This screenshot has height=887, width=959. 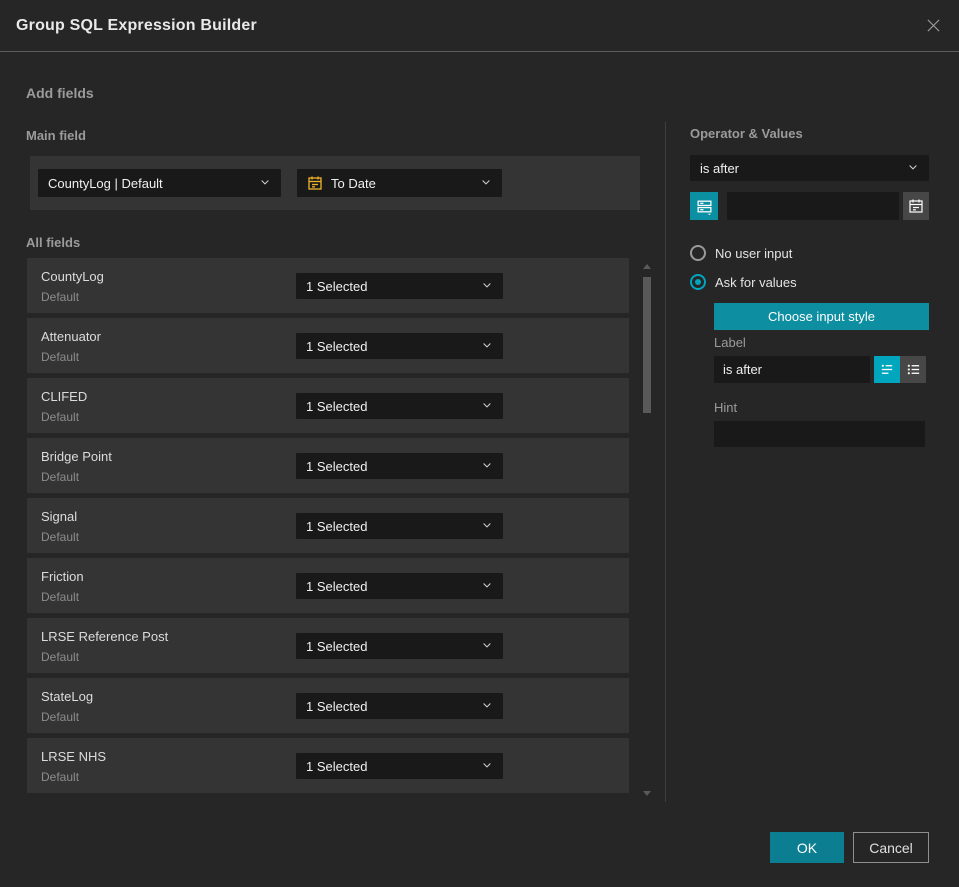 I want to click on choose-input-style-button: Choose input style, so click(x=821, y=316).